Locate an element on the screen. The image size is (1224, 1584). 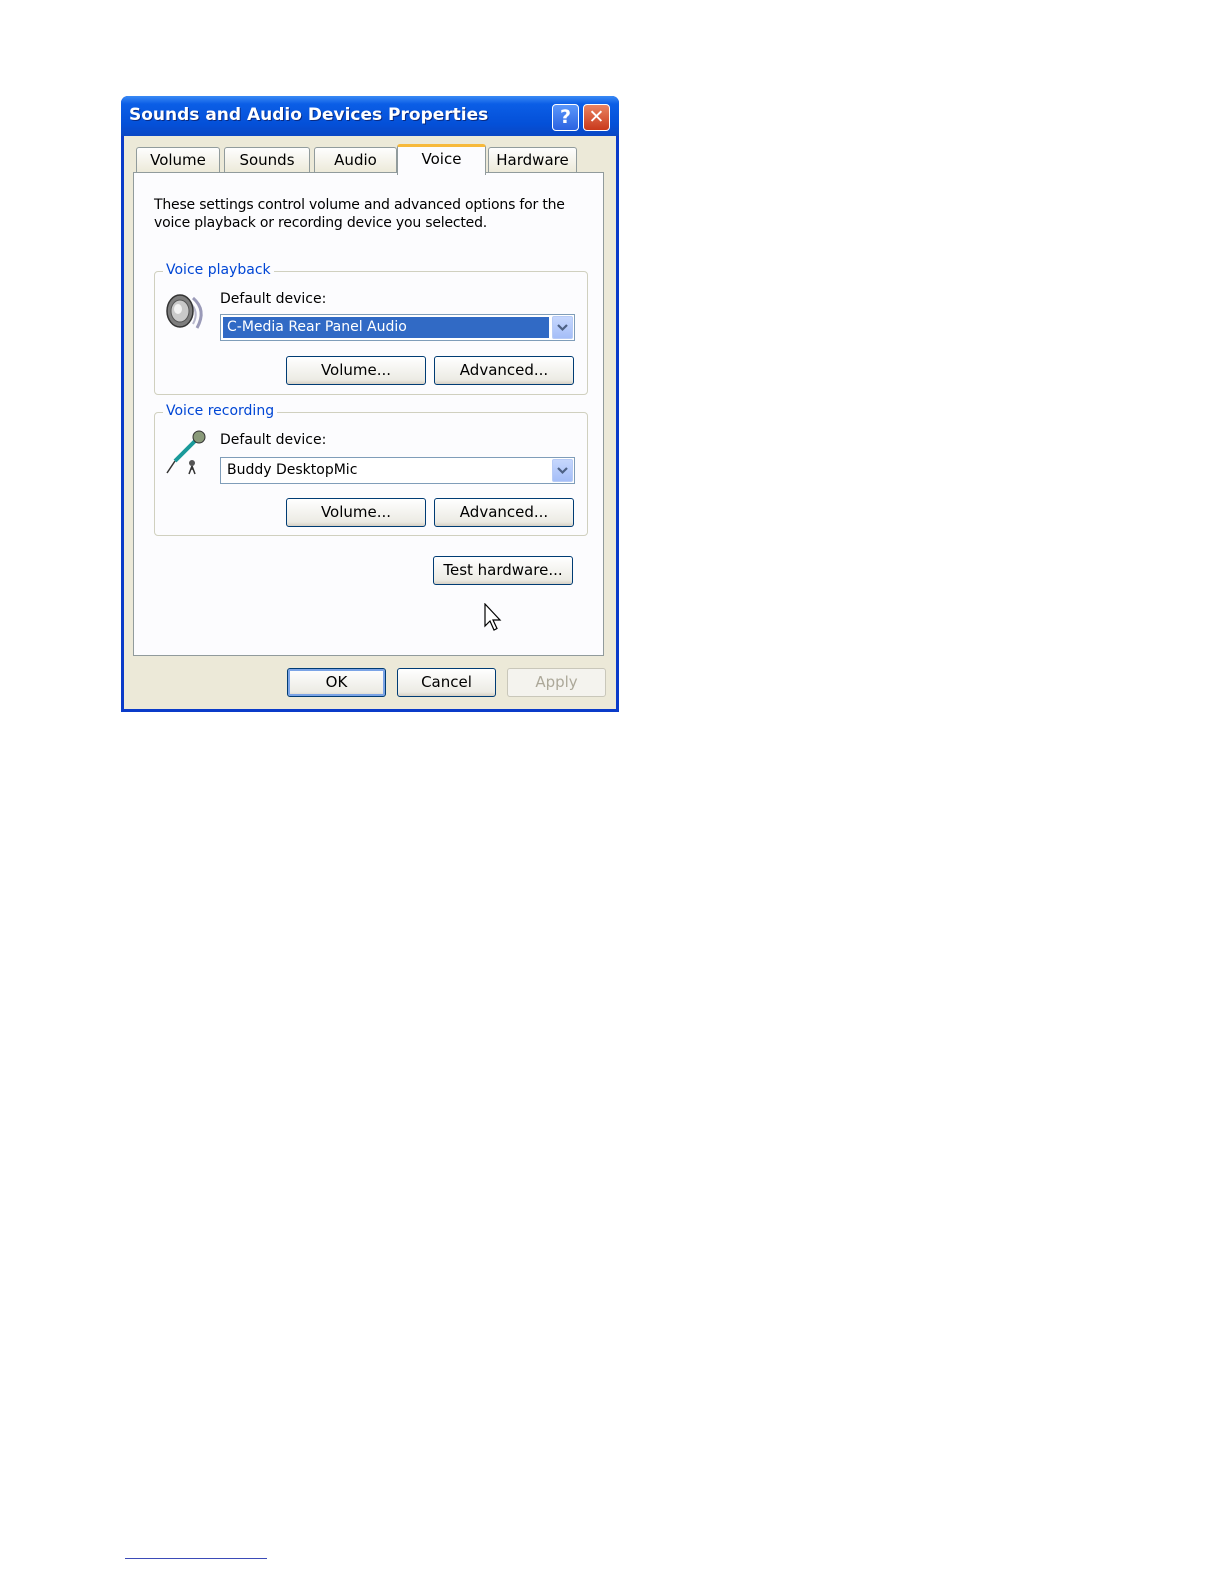
title-bar: Sounds and Audio Devices Properties ? ✕ is located at coordinates (370, 116).